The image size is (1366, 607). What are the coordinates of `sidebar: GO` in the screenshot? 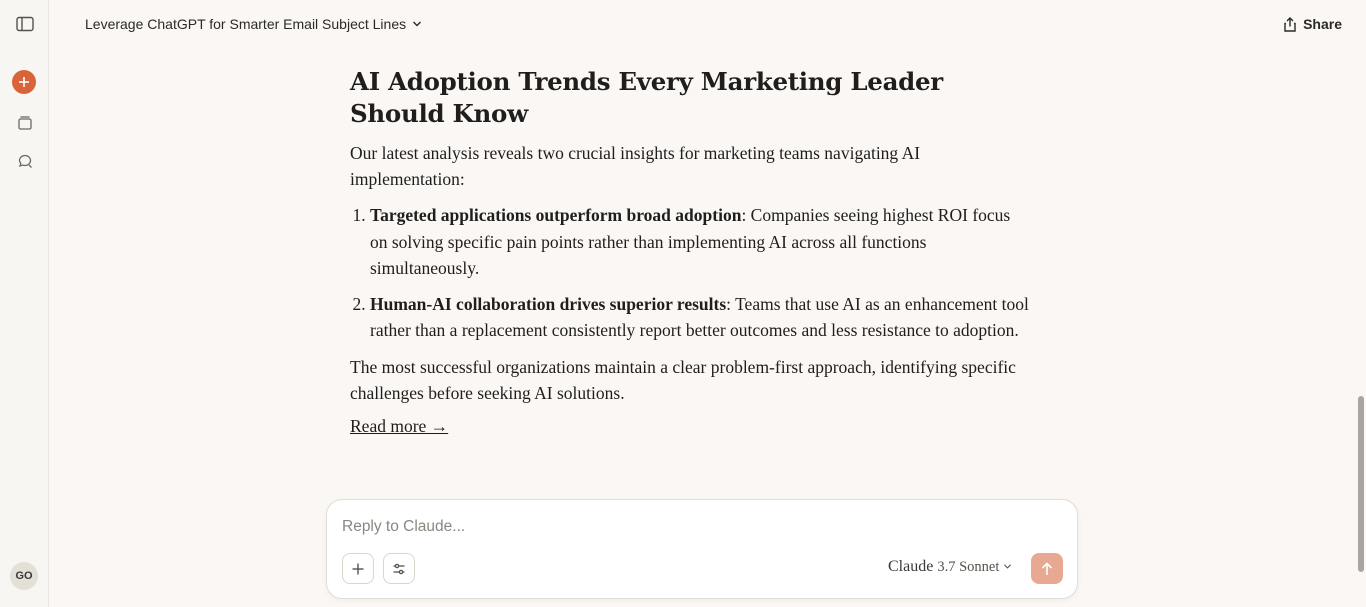 It's located at (24, 303).